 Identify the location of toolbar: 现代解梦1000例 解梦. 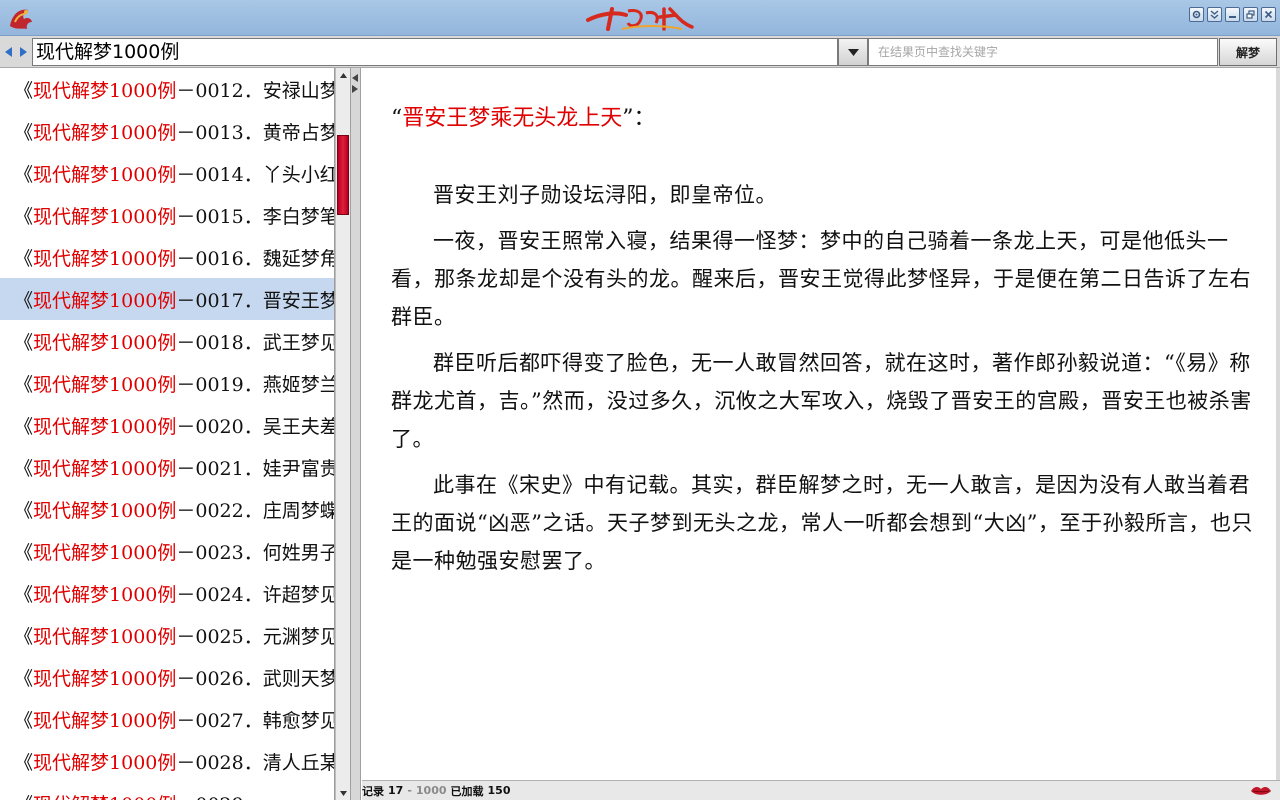
(640, 52).